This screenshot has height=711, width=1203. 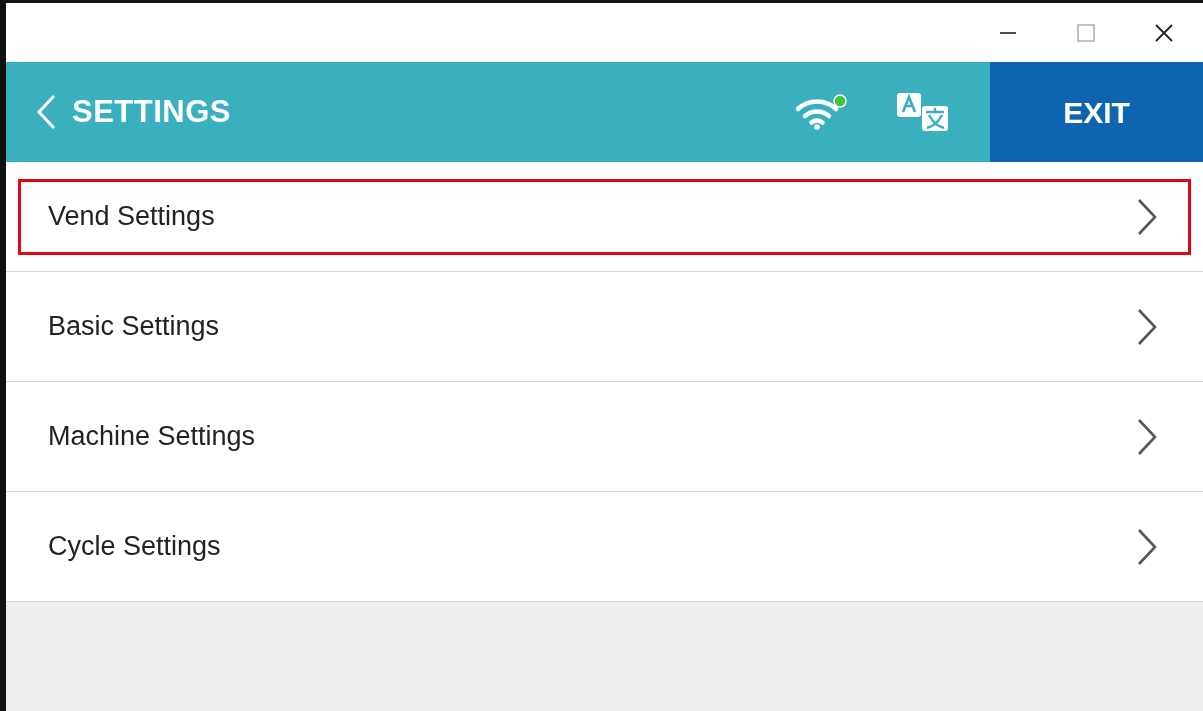 I want to click on close-icon, so click(x=1164, y=32).